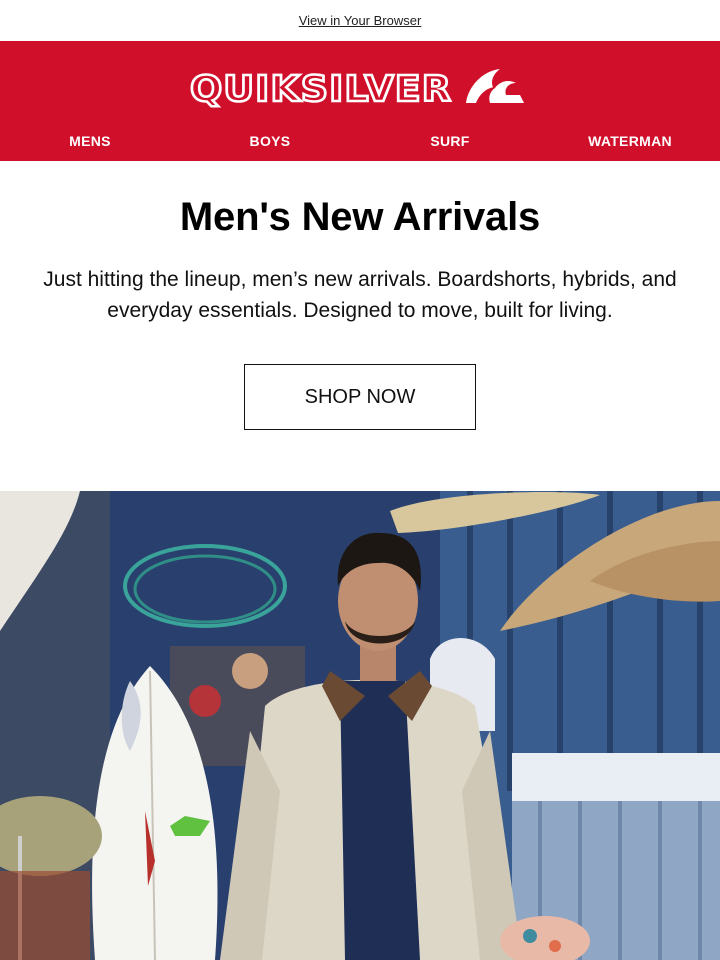  I want to click on svg-text: QUIKSILVER, so click(321, 89).